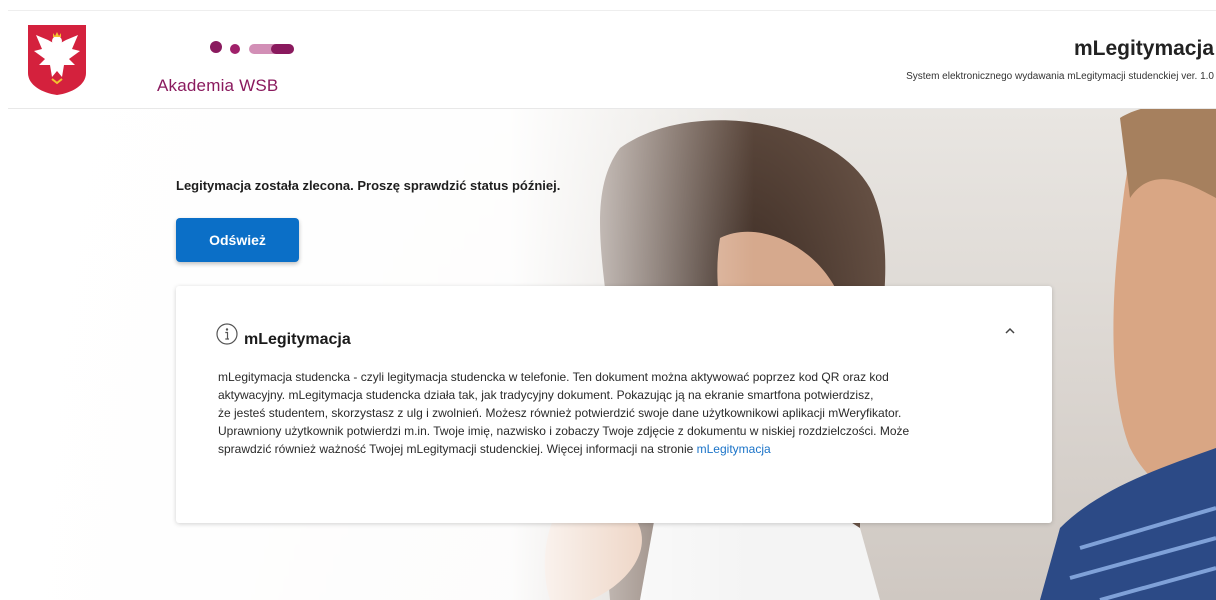 The width and height of the screenshot is (1216, 600). I want to click on info-circle-icon, so click(227, 334).